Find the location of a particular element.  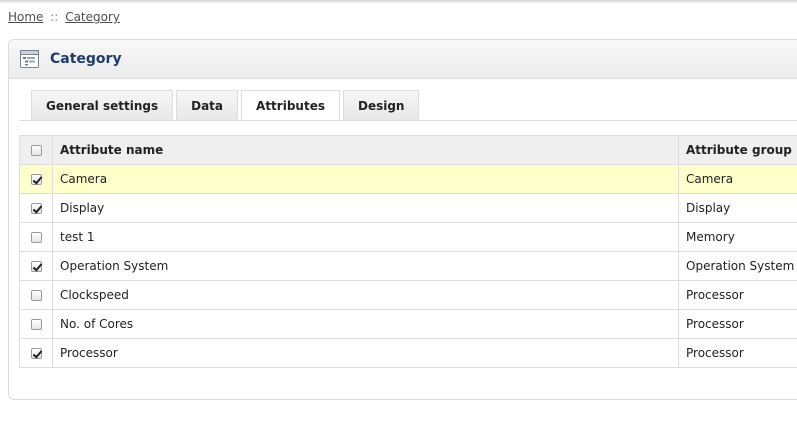

attribute-name-cell: No. of Cores is located at coordinates (365, 324).